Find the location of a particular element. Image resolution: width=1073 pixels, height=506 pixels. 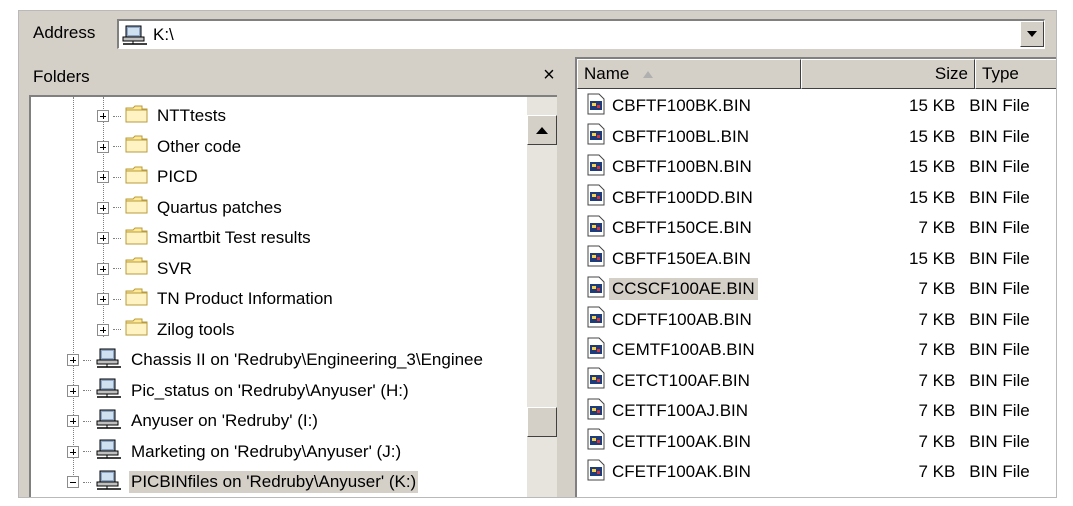

file-name-cell: CBFTF150EA.BIN is located at coordinates (685, 258).